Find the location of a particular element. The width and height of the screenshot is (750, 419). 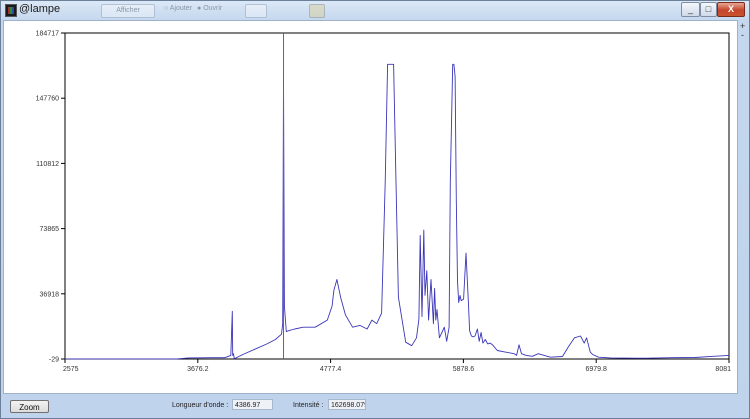

zoom-button: Zoom is located at coordinates (29, 406).